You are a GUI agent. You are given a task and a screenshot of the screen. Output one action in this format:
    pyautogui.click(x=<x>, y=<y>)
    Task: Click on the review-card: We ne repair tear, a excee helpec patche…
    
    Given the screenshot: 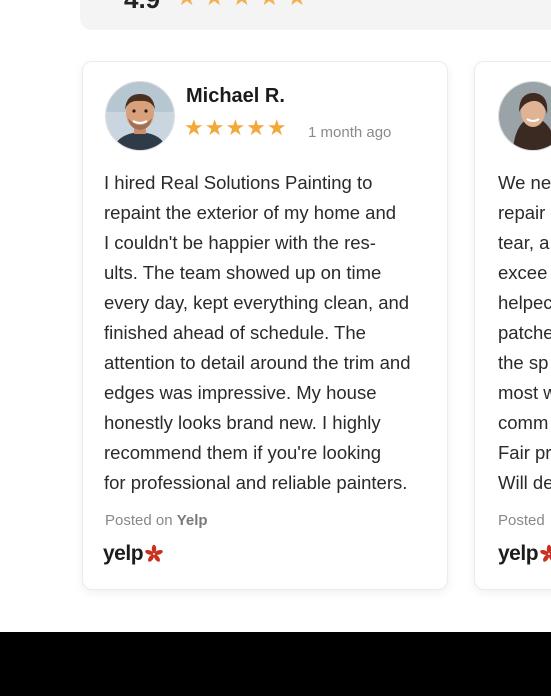 What is the action you would take?
    pyautogui.click(x=512, y=325)
    